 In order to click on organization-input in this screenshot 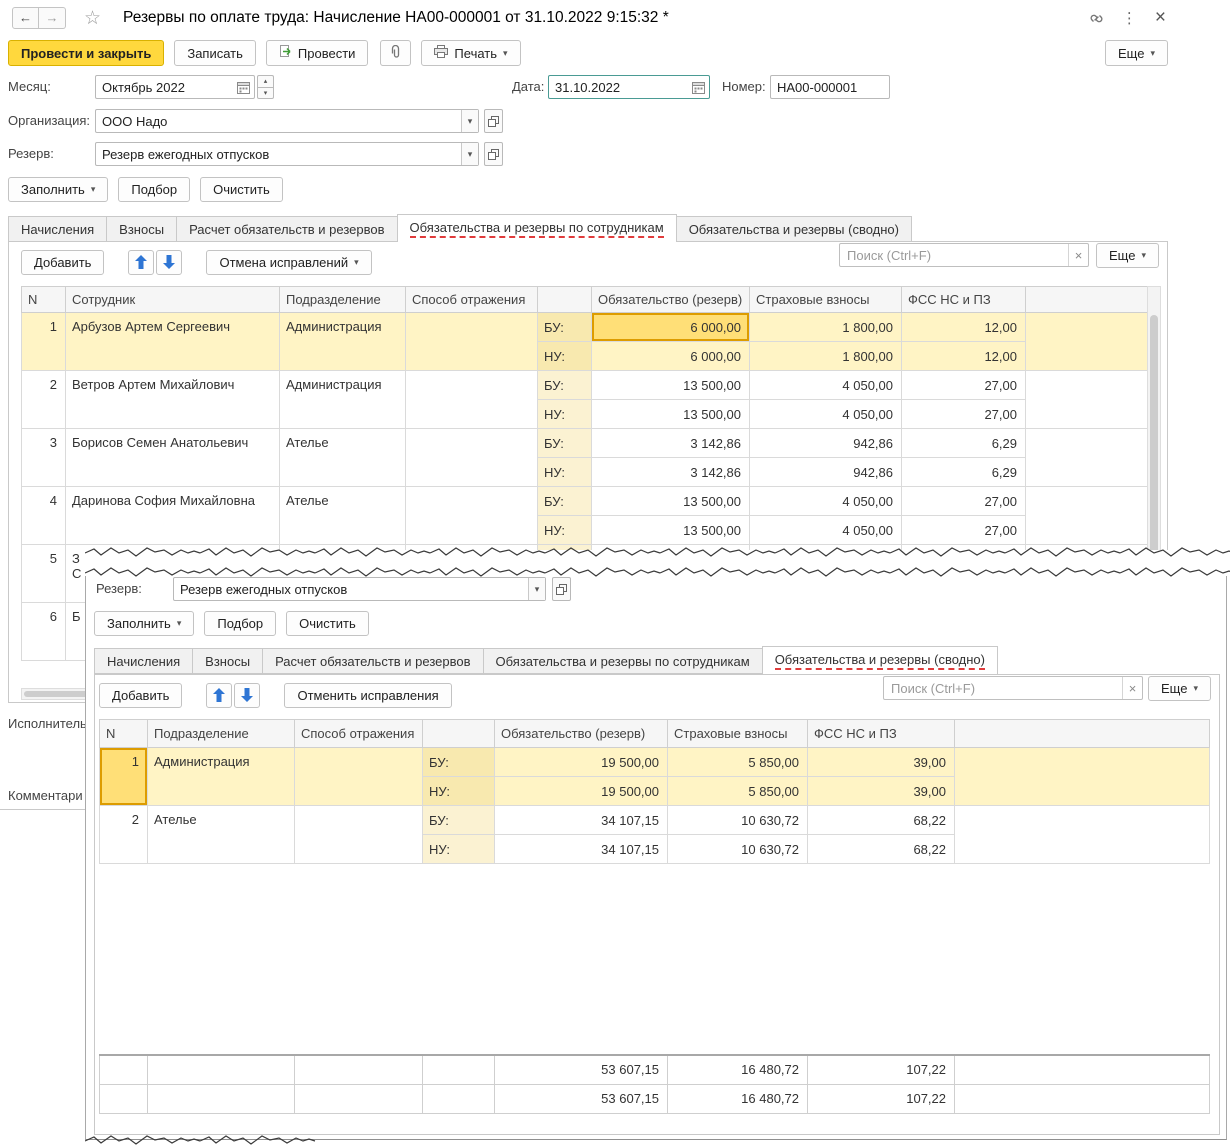, I will do `click(278, 121)`.